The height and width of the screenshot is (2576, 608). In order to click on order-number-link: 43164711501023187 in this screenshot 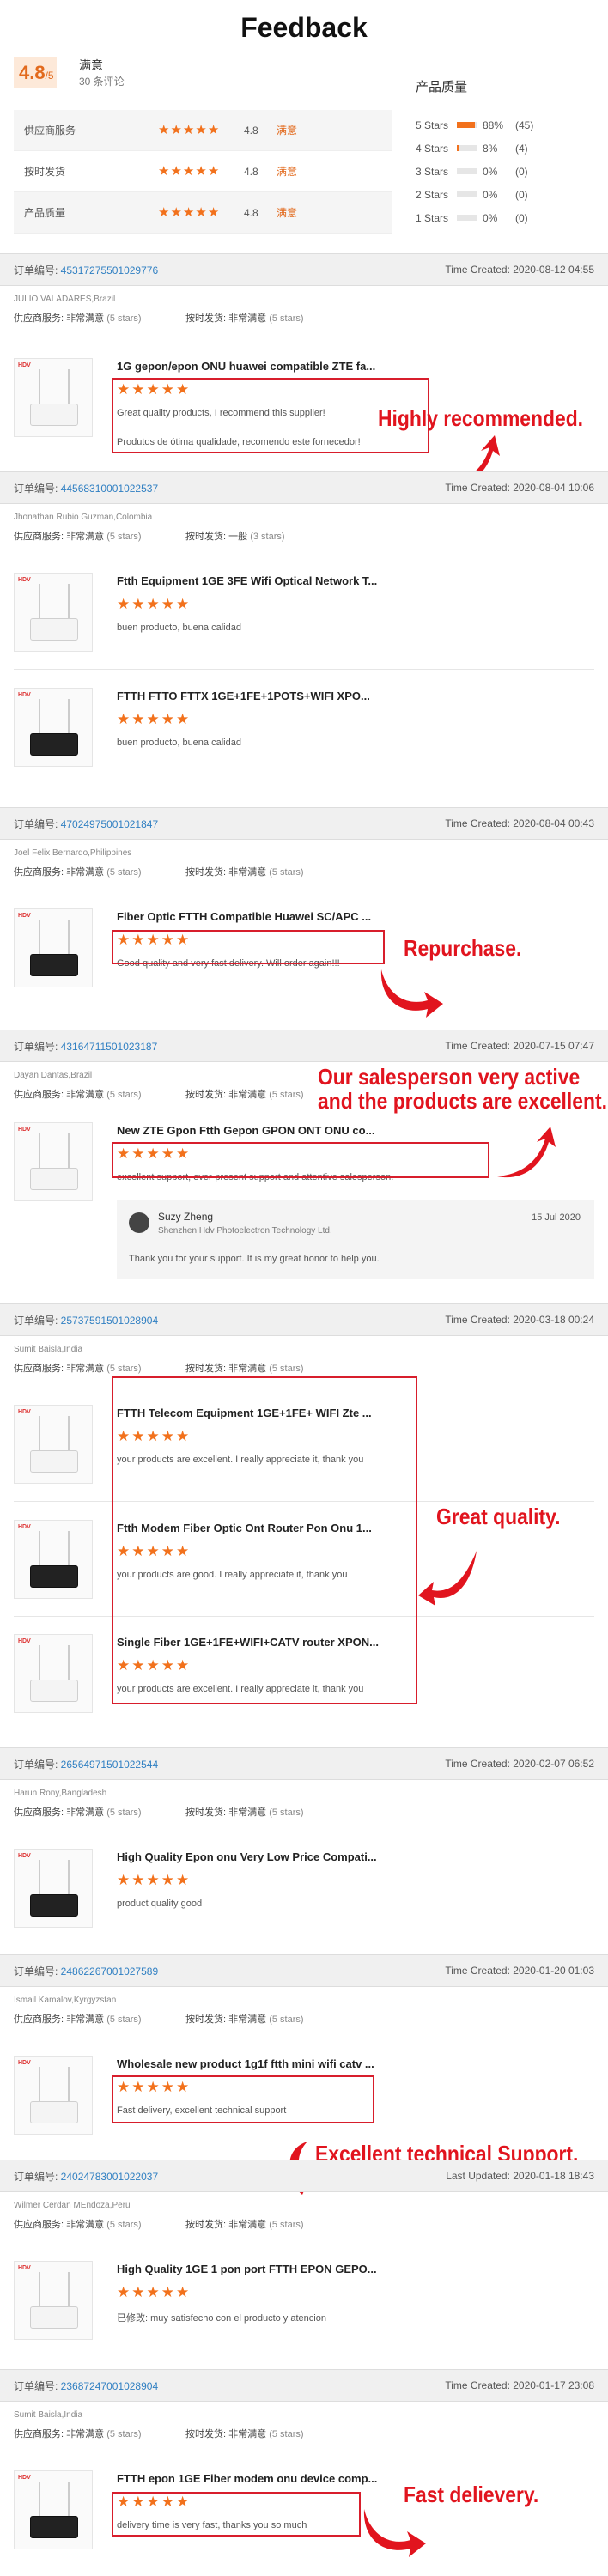, I will do `click(109, 1047)`.